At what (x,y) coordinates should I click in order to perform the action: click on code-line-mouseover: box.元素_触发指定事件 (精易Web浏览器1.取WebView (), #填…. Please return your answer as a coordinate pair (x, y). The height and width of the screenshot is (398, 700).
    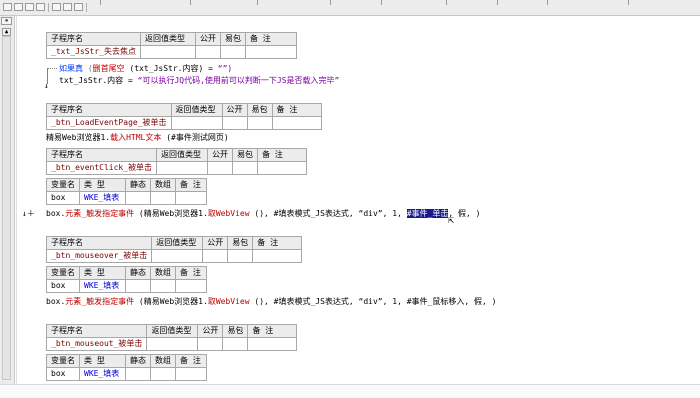
    Looking at the image, I should click on (271, 301).